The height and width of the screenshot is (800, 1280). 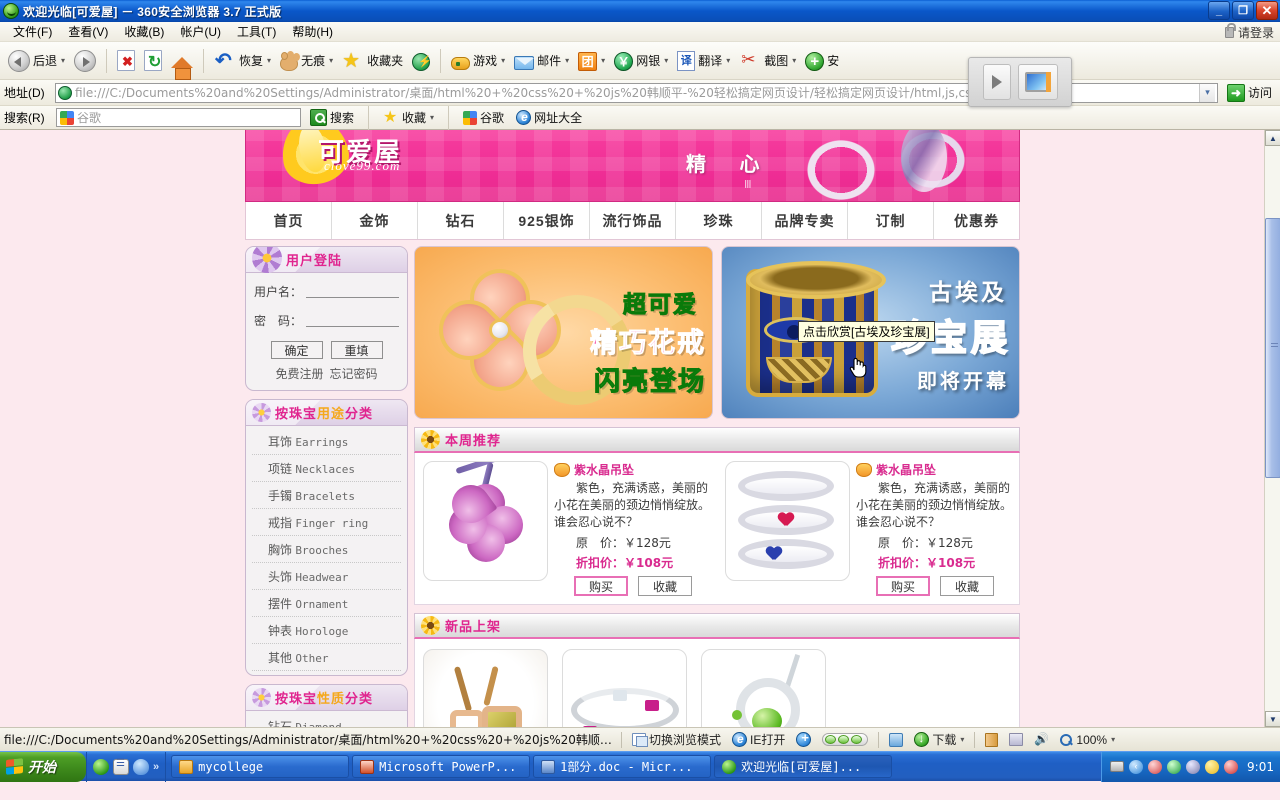 What do you see at coordinates (326, 630) in the screenshot?
I see `category-item-horologe: 钟表 Horologe` at bounding box center [326, 630].